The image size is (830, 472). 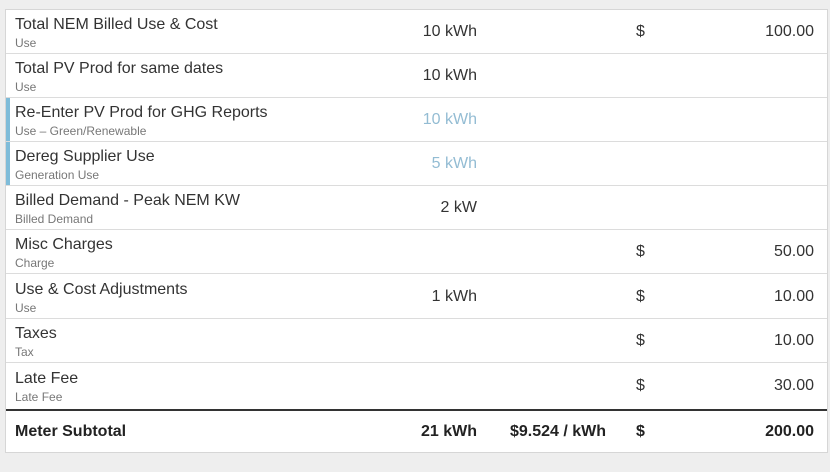 I want to click on row-sublabel: Tax, so click(x=24, y=352).